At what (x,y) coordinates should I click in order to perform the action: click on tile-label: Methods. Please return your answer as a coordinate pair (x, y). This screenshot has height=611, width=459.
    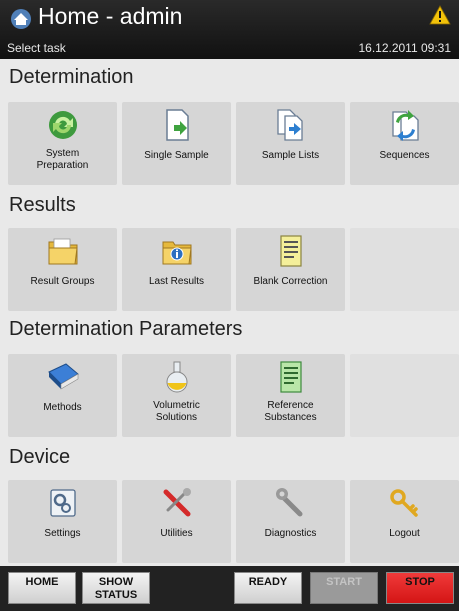
    Looking at the image, I should click on (62, 407).